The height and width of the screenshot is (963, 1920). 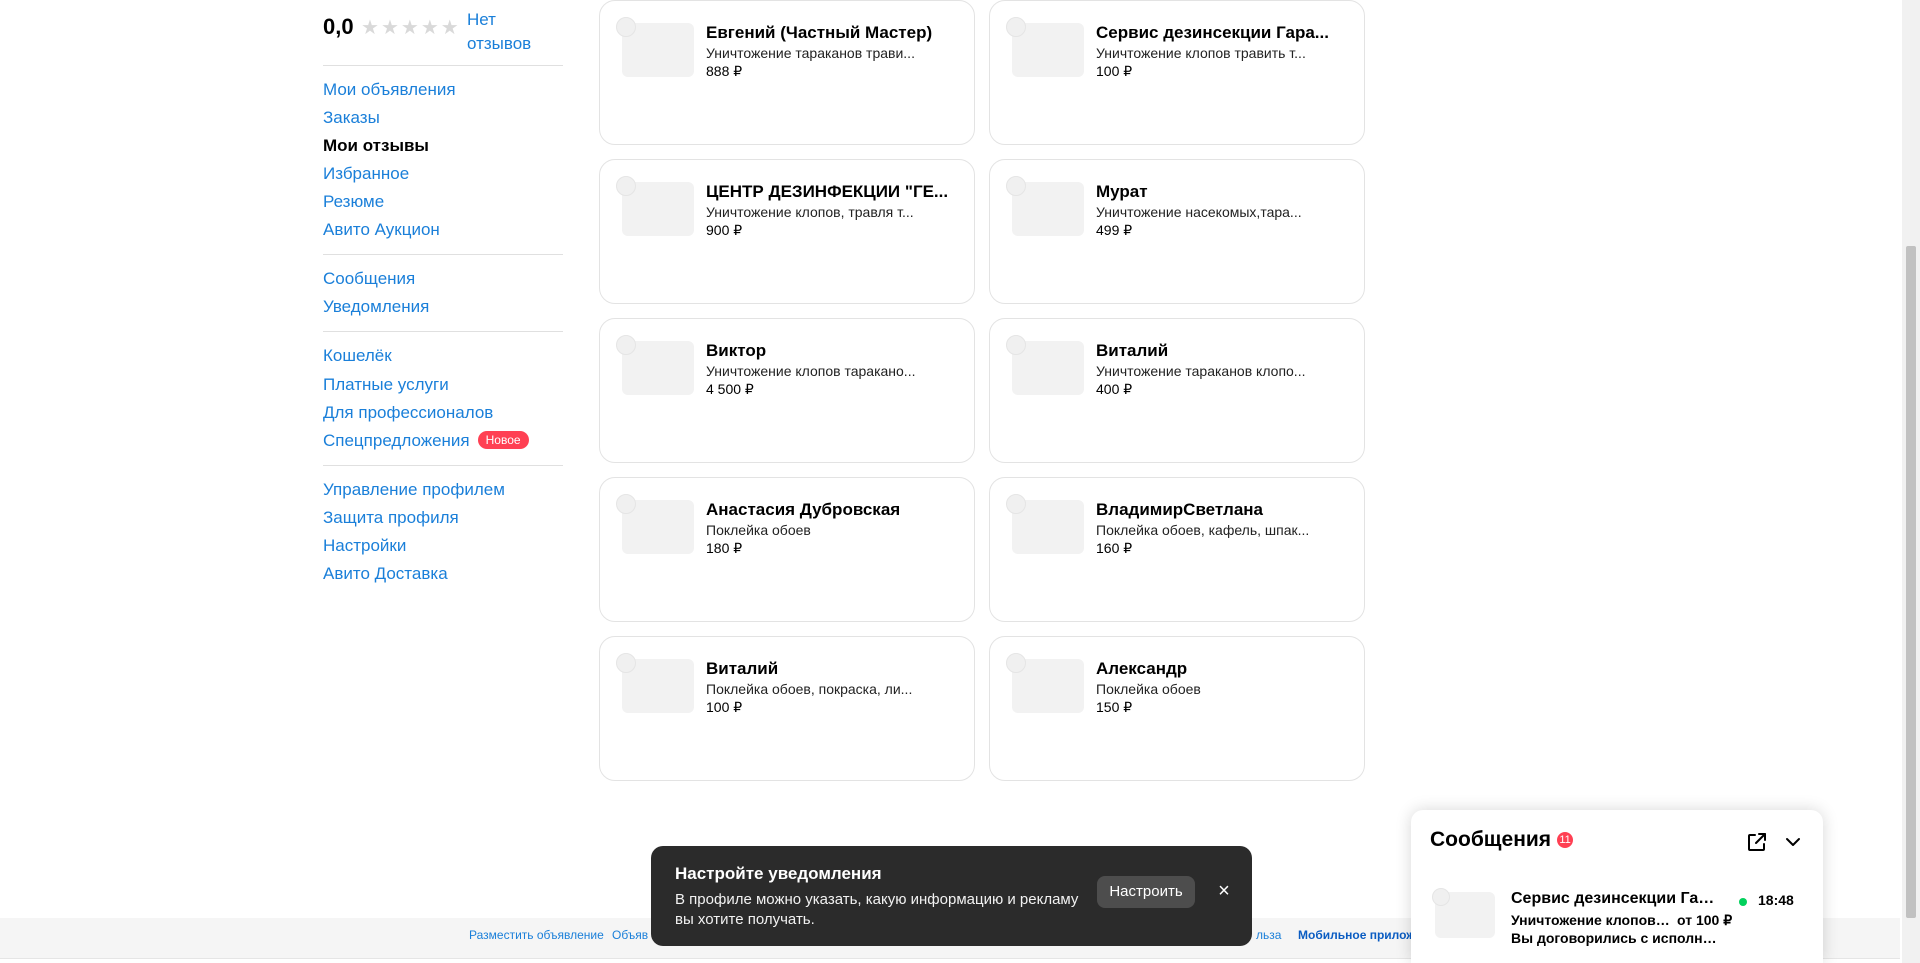 What do you see at coordinates (366, 174) in the screenshot?
I see `sidebar-item-favorites: Избранное` at bounding box center [366, 174].